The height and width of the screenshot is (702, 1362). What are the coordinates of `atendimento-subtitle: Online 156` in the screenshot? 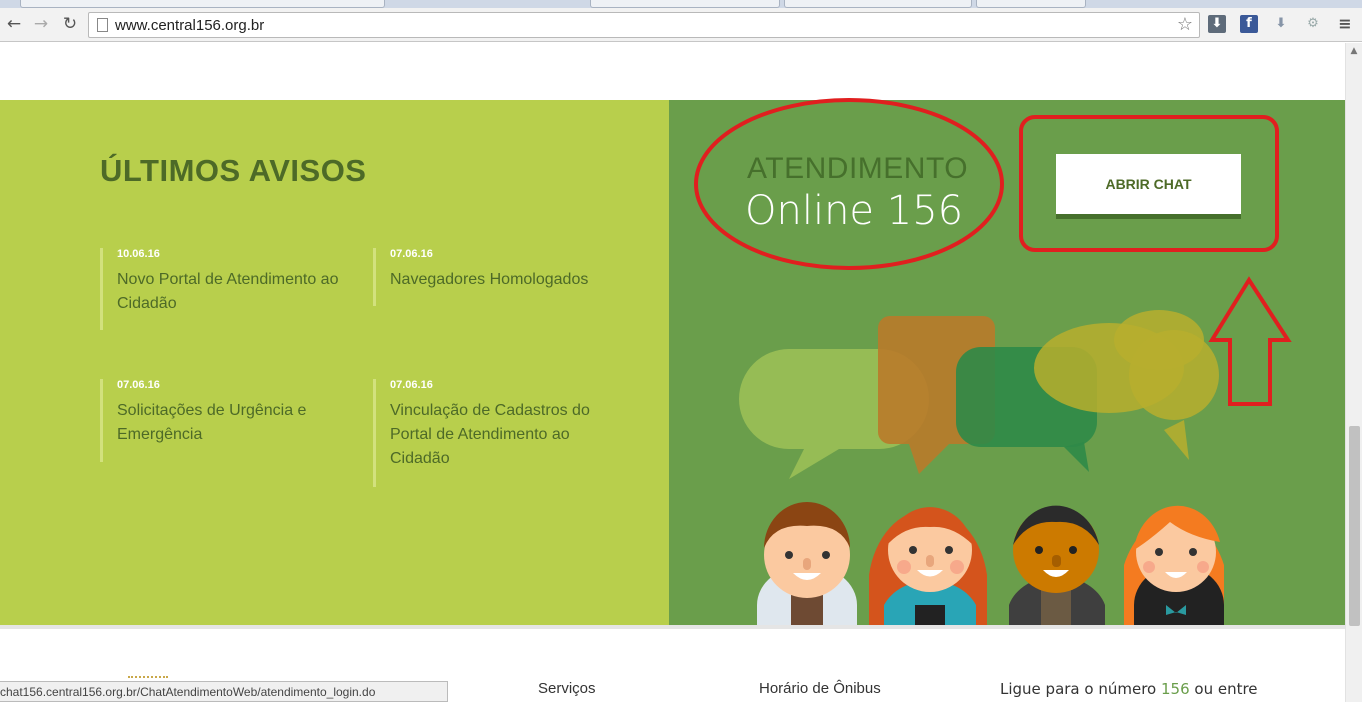 It's located at (854, 211).